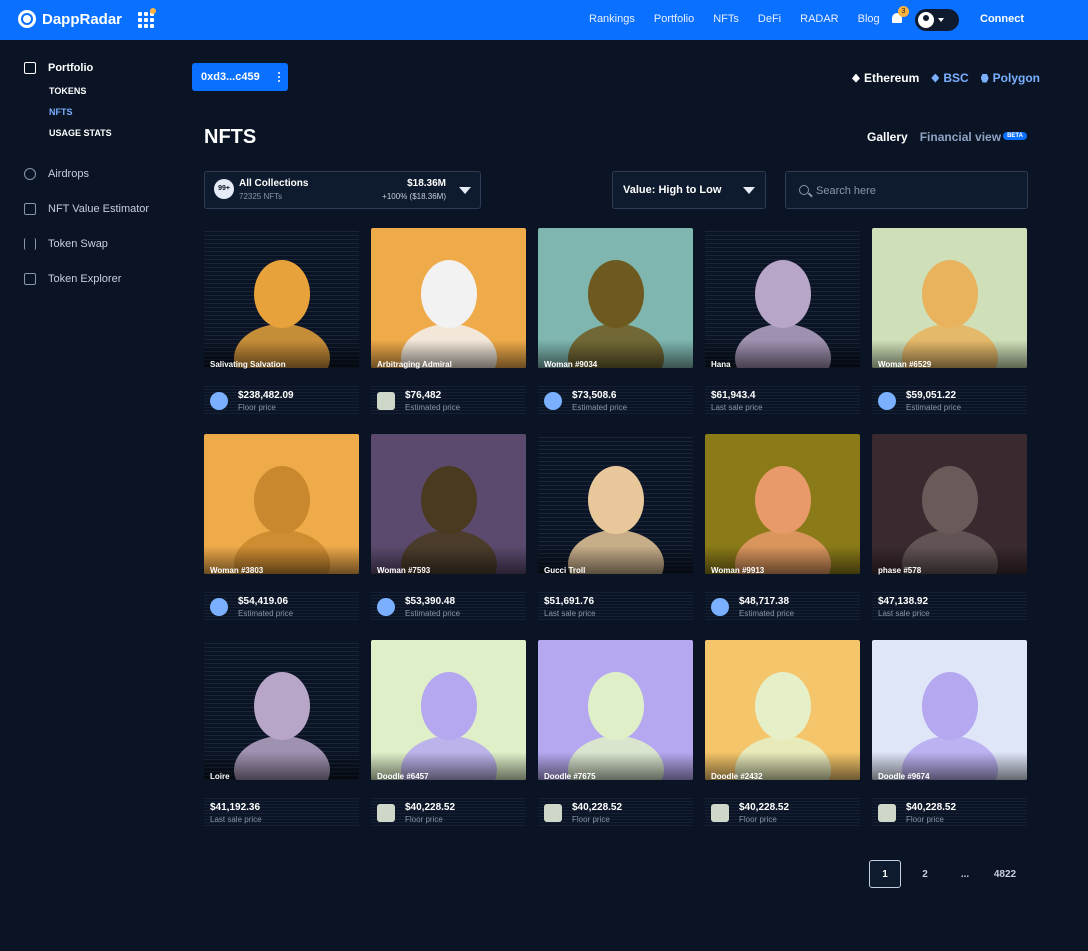  What do you see at coordinates (240, 77) in the screenshot?
I see `wallet-address-button: 0xd3...c459` at bounding box center [240, 77].